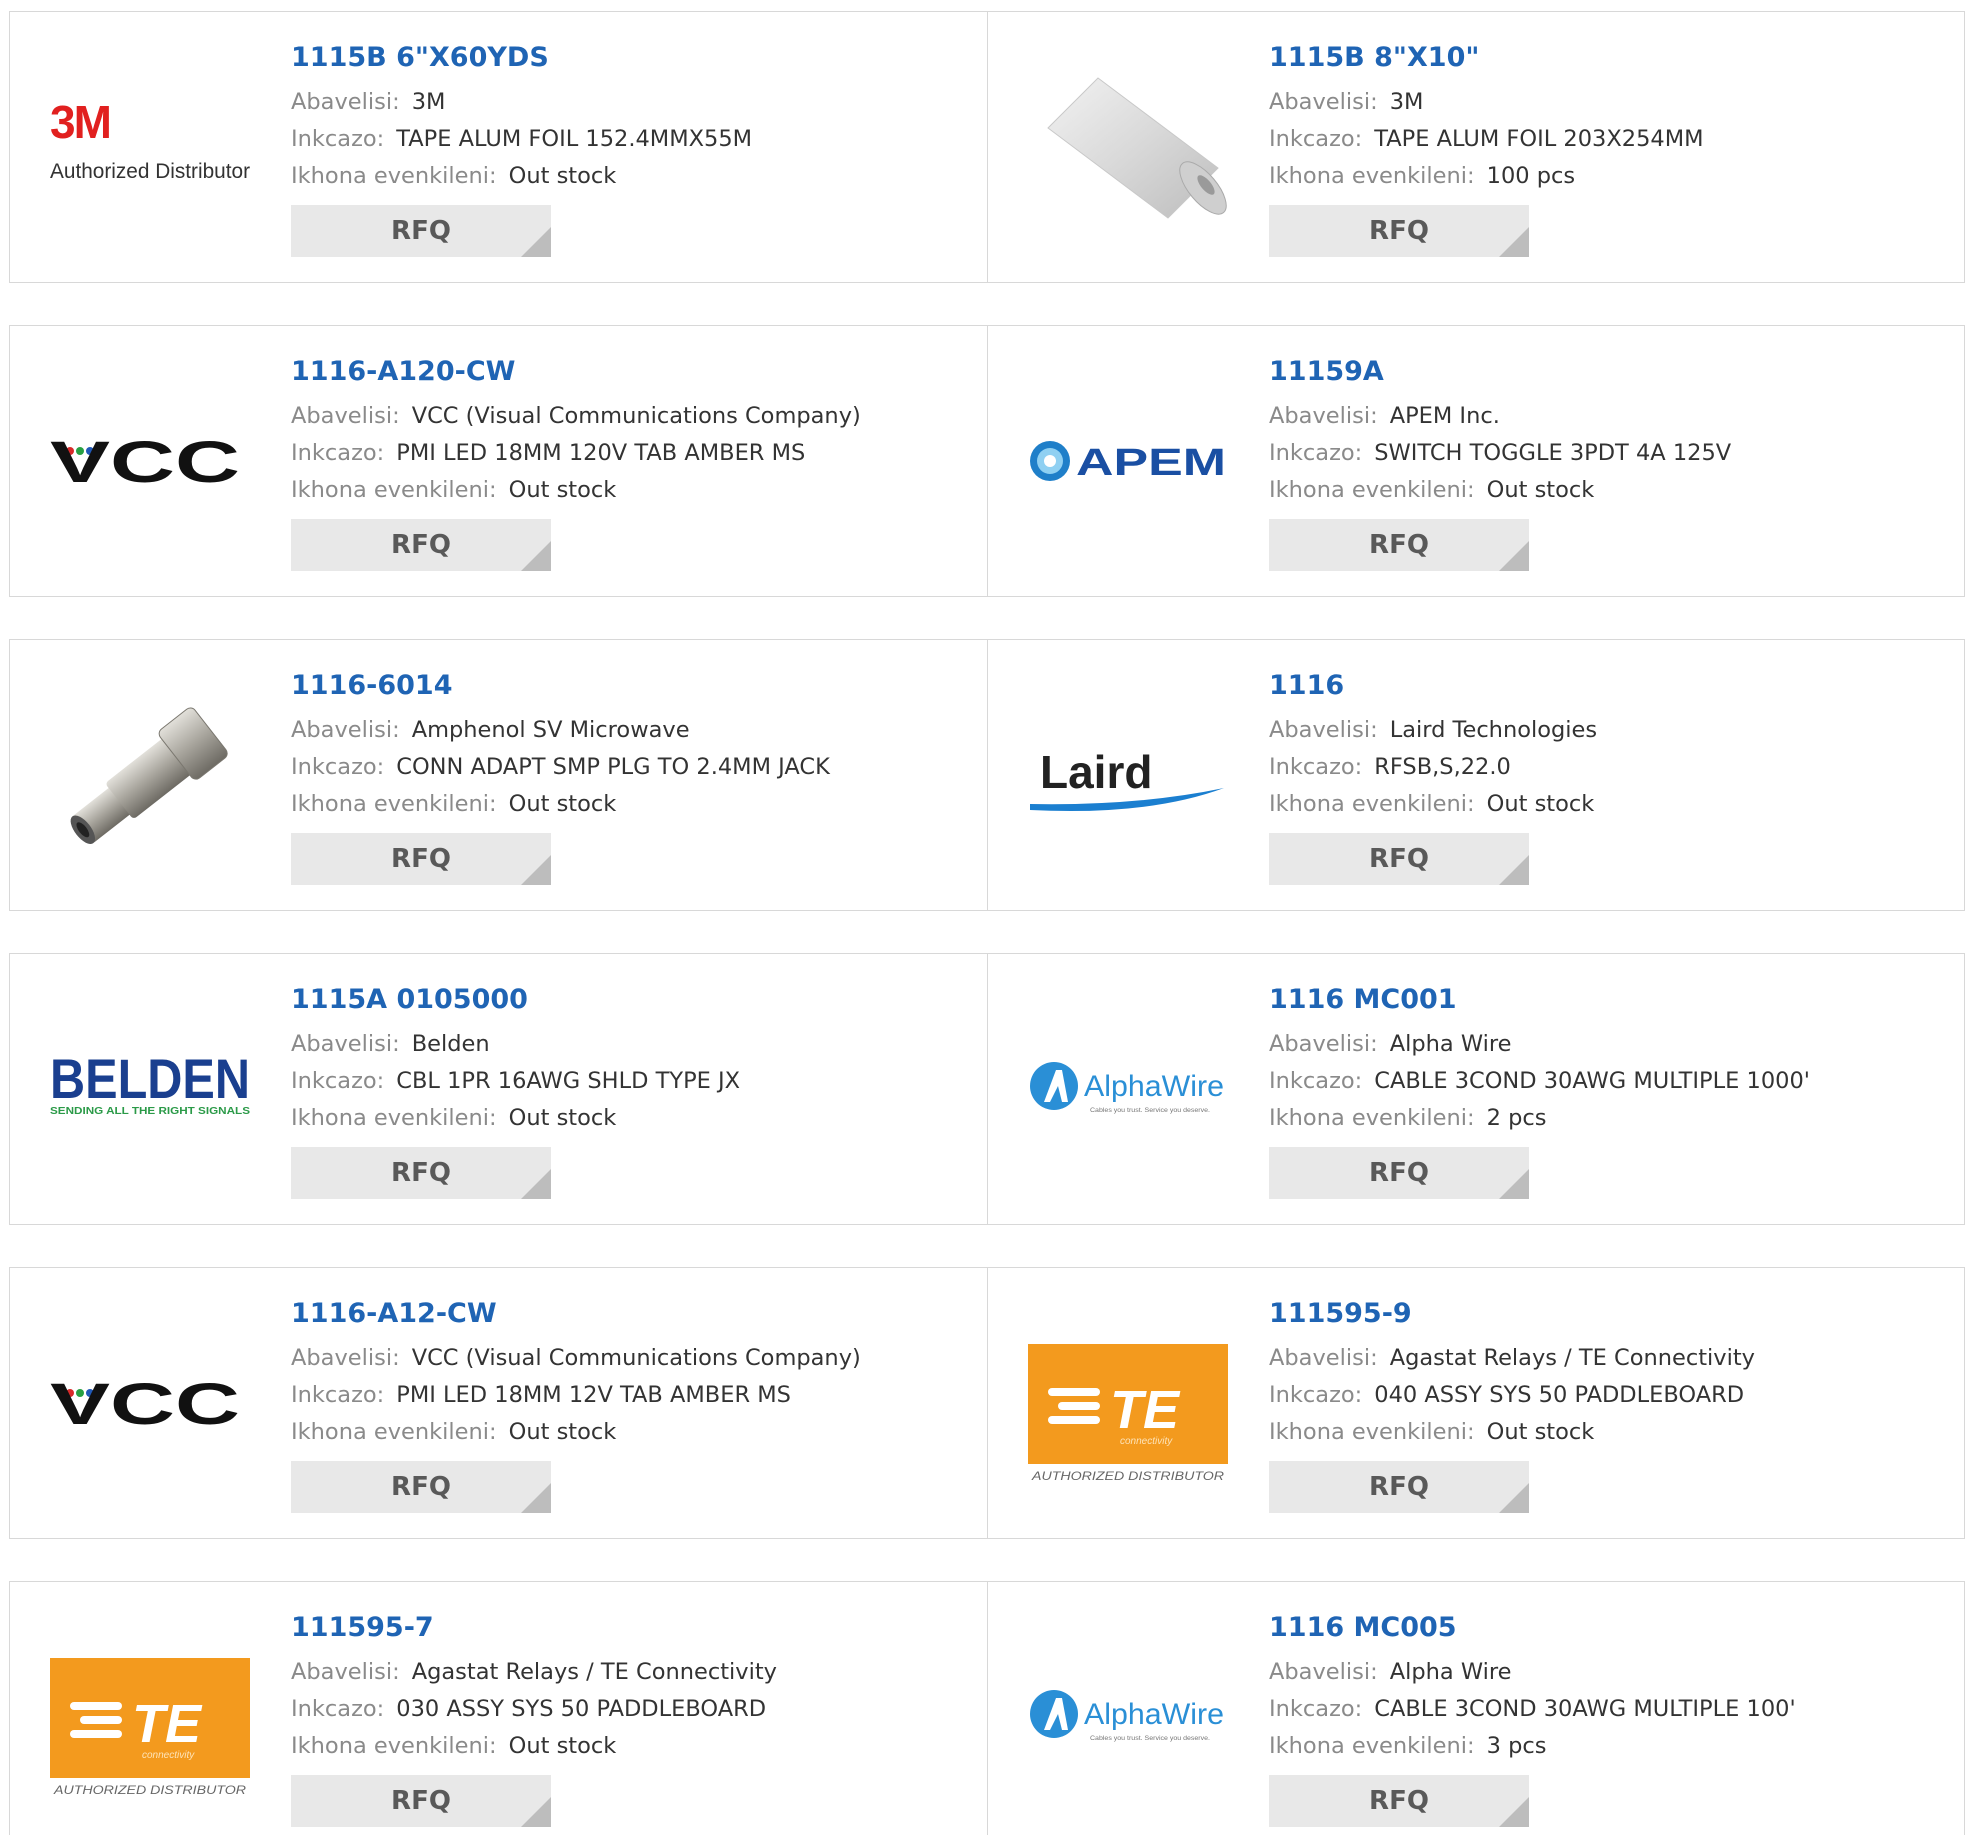 This screenshot has height=1835, width=1973. Describe the element at coordinates (1553, 453) in the screenshot. I see `description-value: SWITCH TOGGLE 3PDT 4A 125V` at that location.